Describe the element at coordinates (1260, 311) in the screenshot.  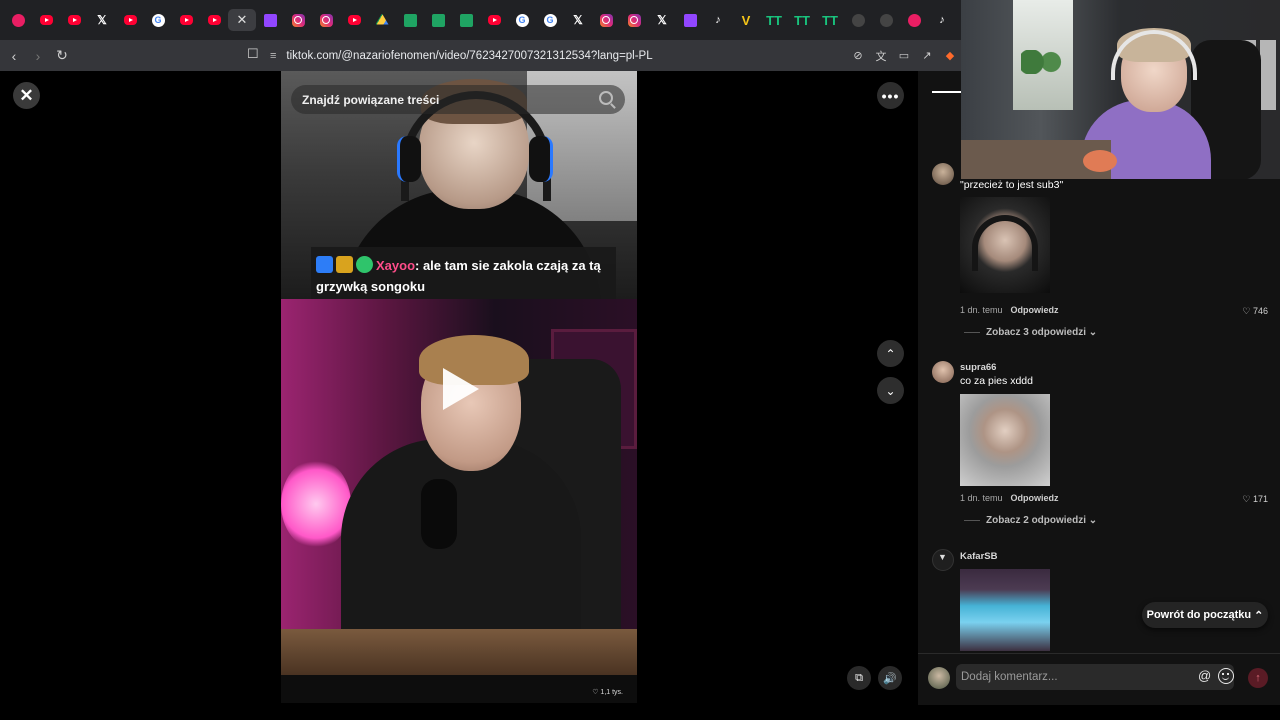
I see `comment-like-count: 746` at that location.